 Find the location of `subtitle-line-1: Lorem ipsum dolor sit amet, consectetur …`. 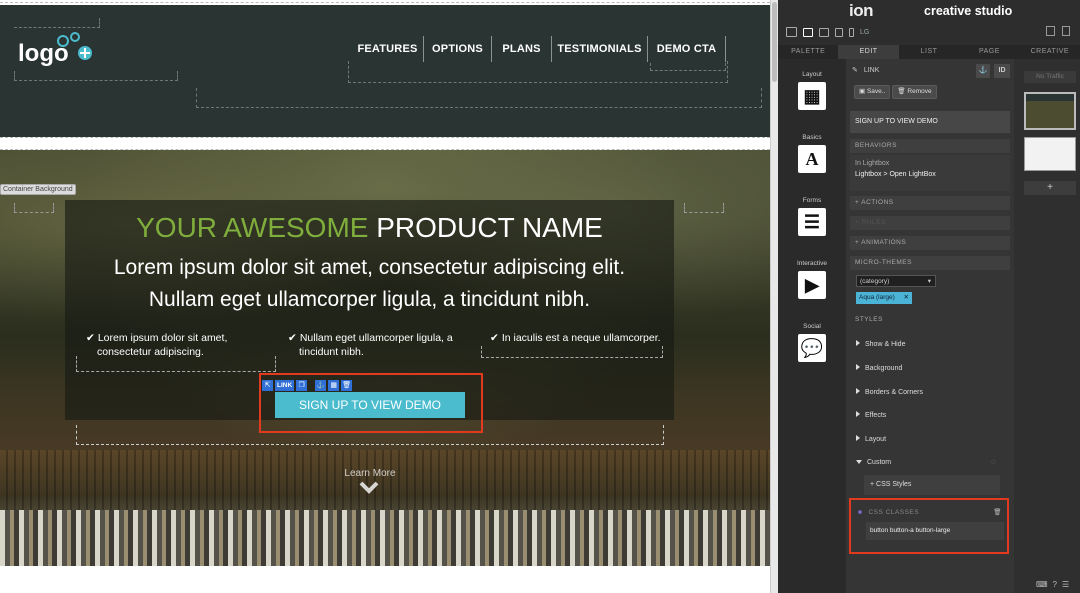

subtitle-line-1: Lorem ipsum dolor sit amet, consectetur … is located at coordinates (369, 267).